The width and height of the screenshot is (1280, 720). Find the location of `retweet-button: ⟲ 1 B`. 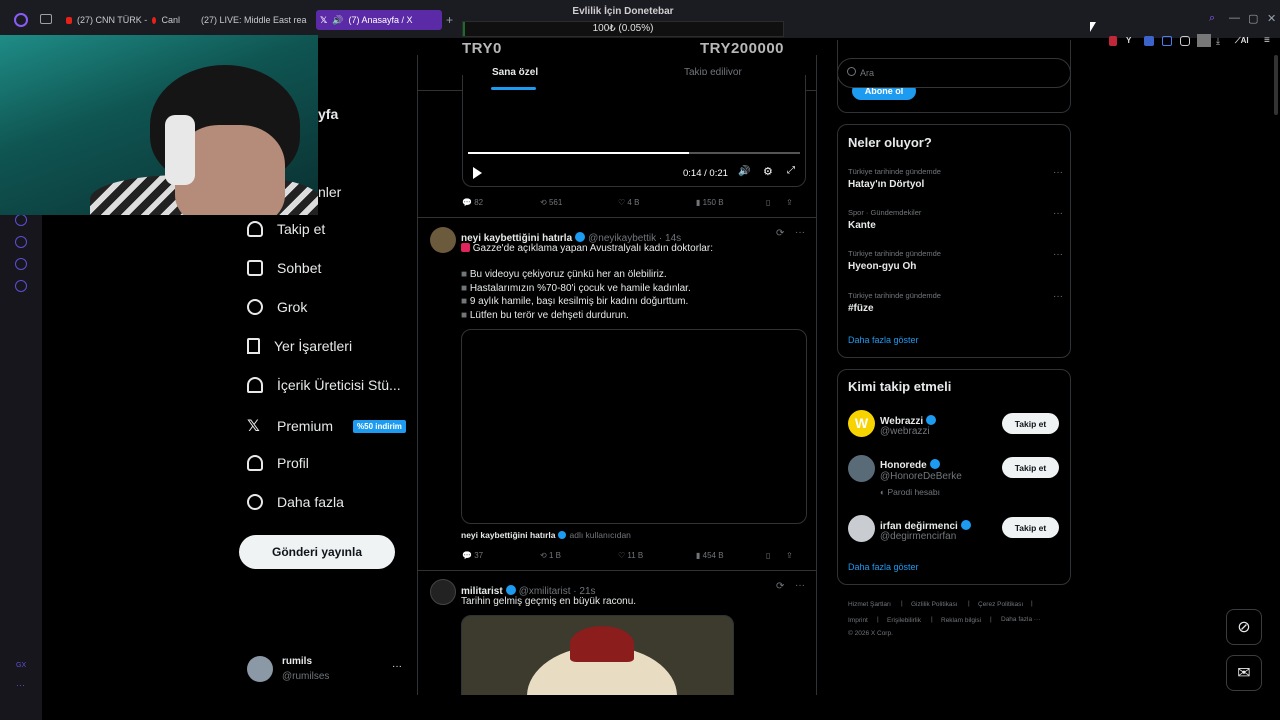

retweet-button: ⟲ 1 B is located at coordinates (579, 555).